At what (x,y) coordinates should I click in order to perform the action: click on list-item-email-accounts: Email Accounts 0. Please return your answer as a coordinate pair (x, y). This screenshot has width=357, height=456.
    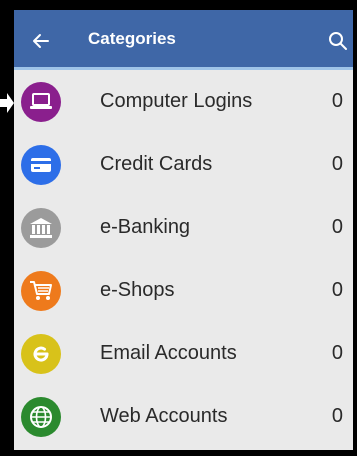
    Looking at the image, I should click on (183, 353).